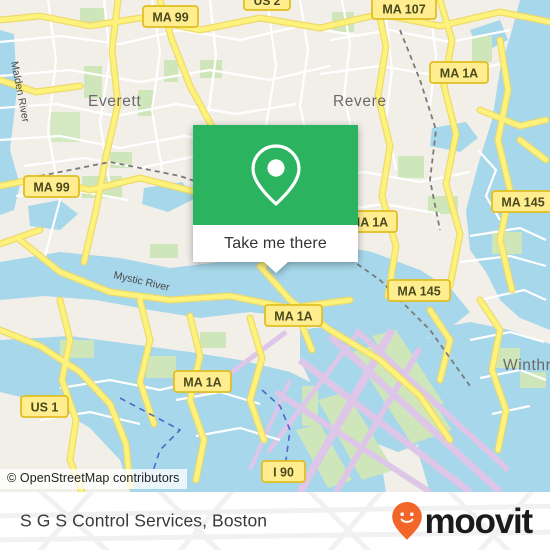  What do you see at coordinates (114, 101) in the screenshot?
I see `map-label-everett: Everett` at bounding box center [114, 101].